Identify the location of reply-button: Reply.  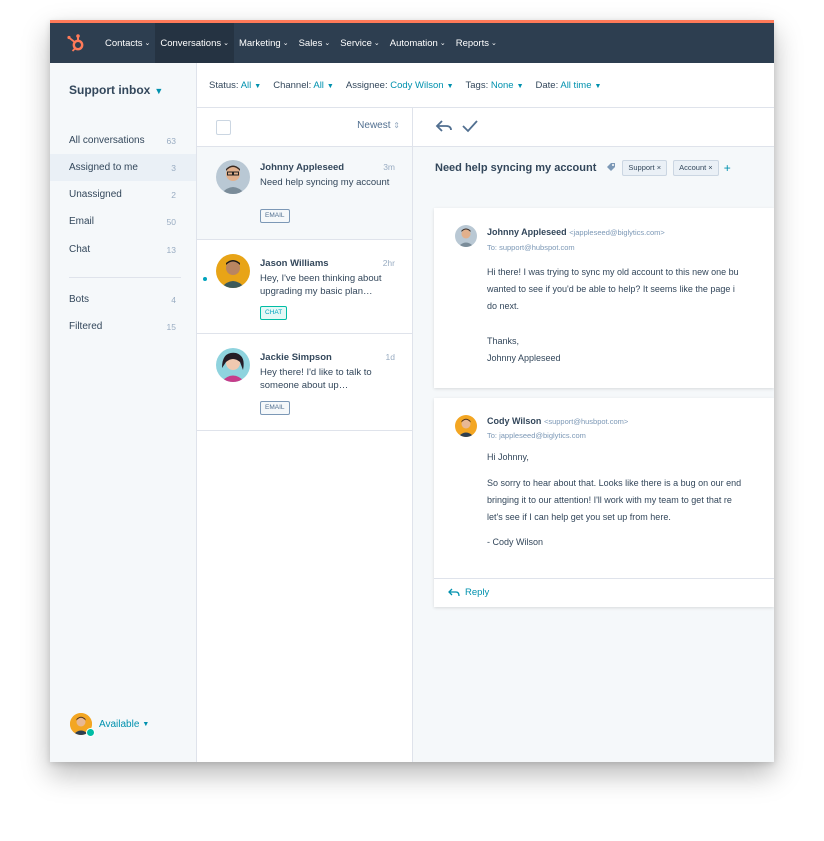
(468, 592).